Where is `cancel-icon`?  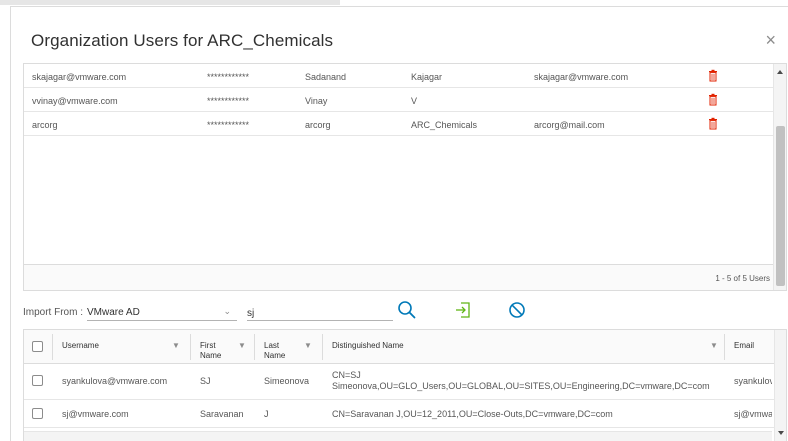
cancel-icon is located at coordinates (517, 310).